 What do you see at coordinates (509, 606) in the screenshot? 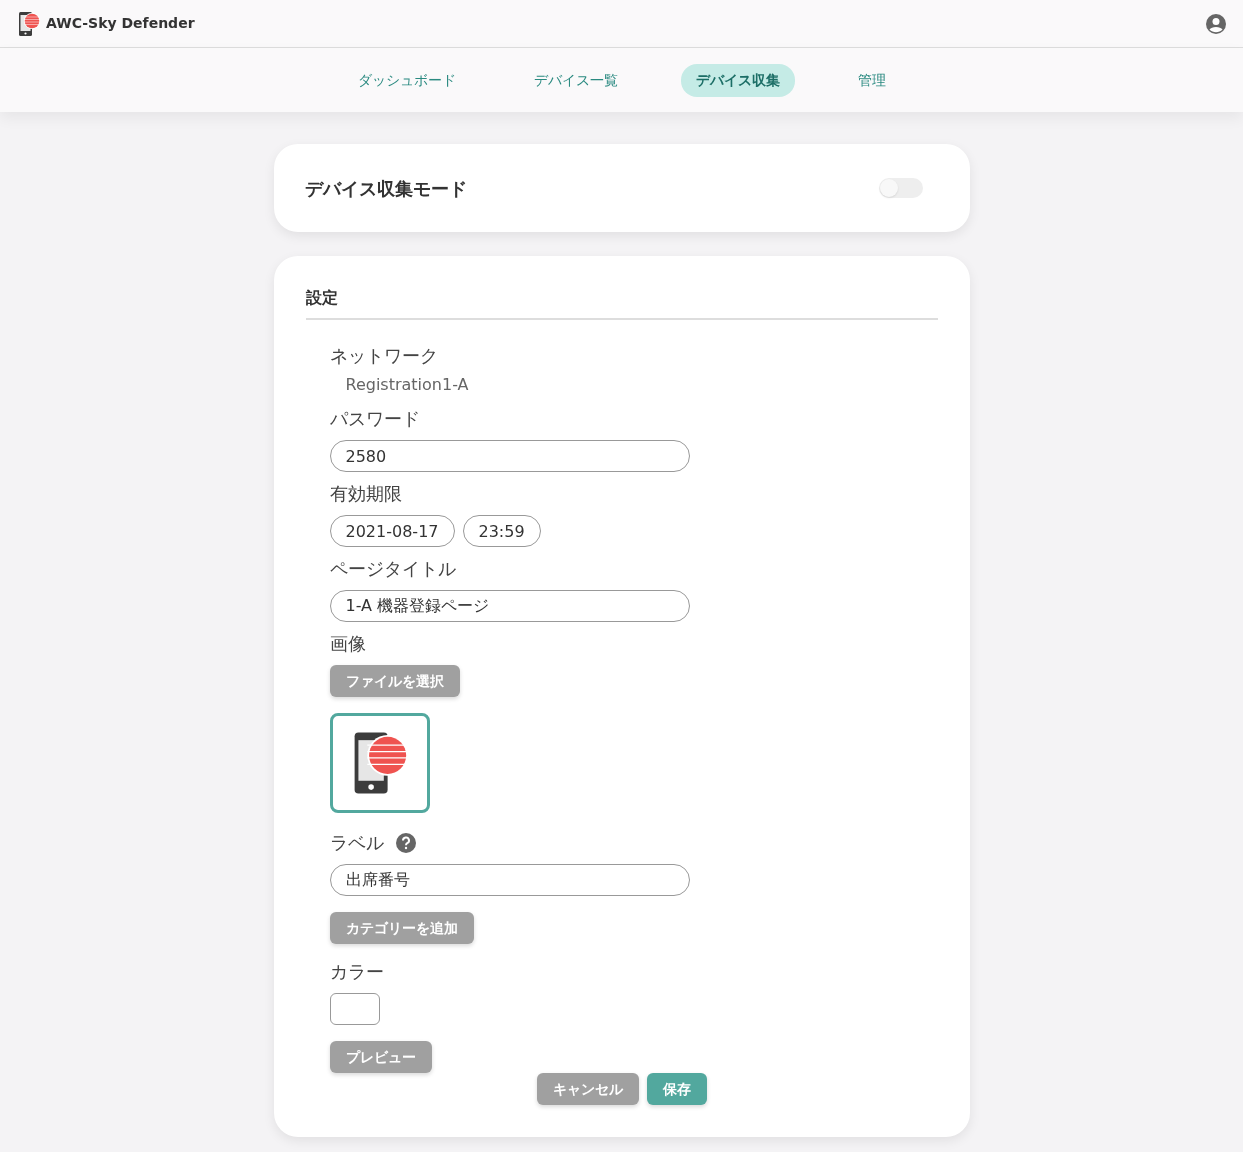
I see `page-title-field: 1-A 機器登録ページ` at bounding box center [509, 606].